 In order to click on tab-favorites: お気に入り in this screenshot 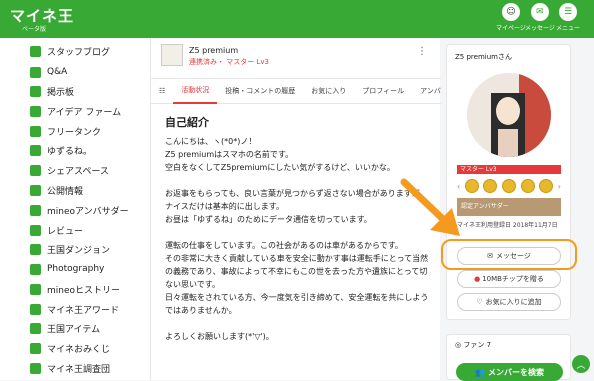, I will do `click(328, 91)`.